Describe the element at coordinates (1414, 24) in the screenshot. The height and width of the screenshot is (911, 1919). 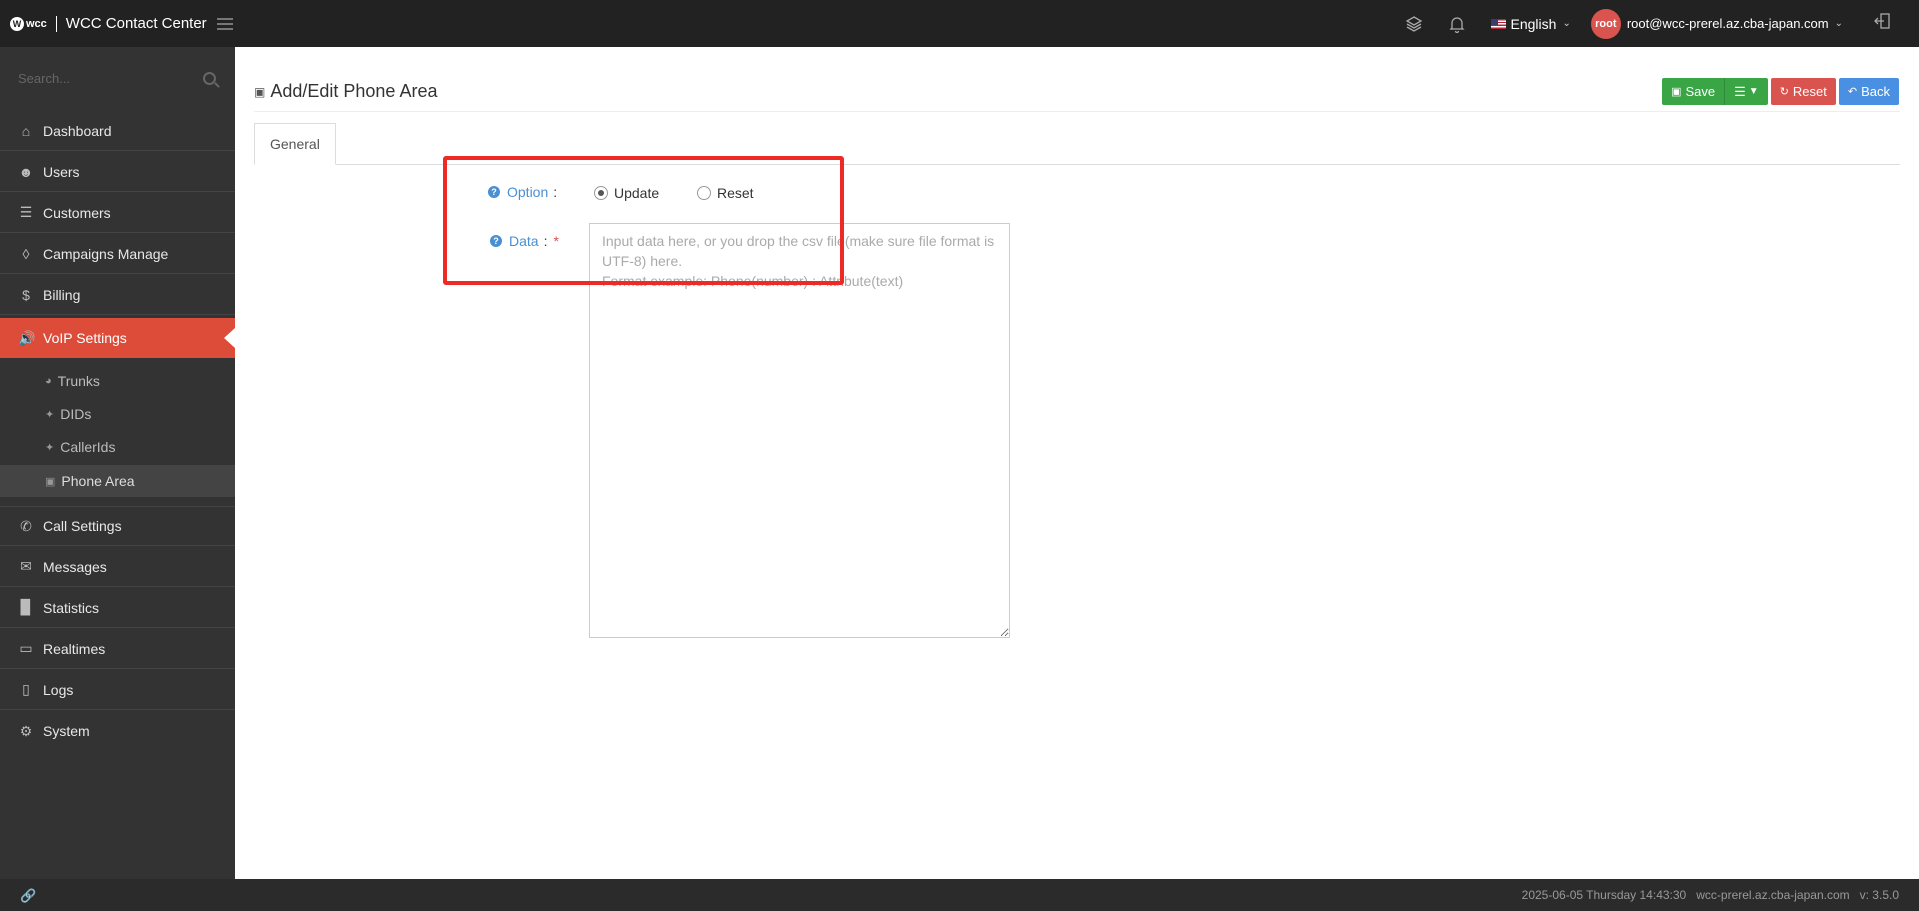
I see `layers-icon` at that location.